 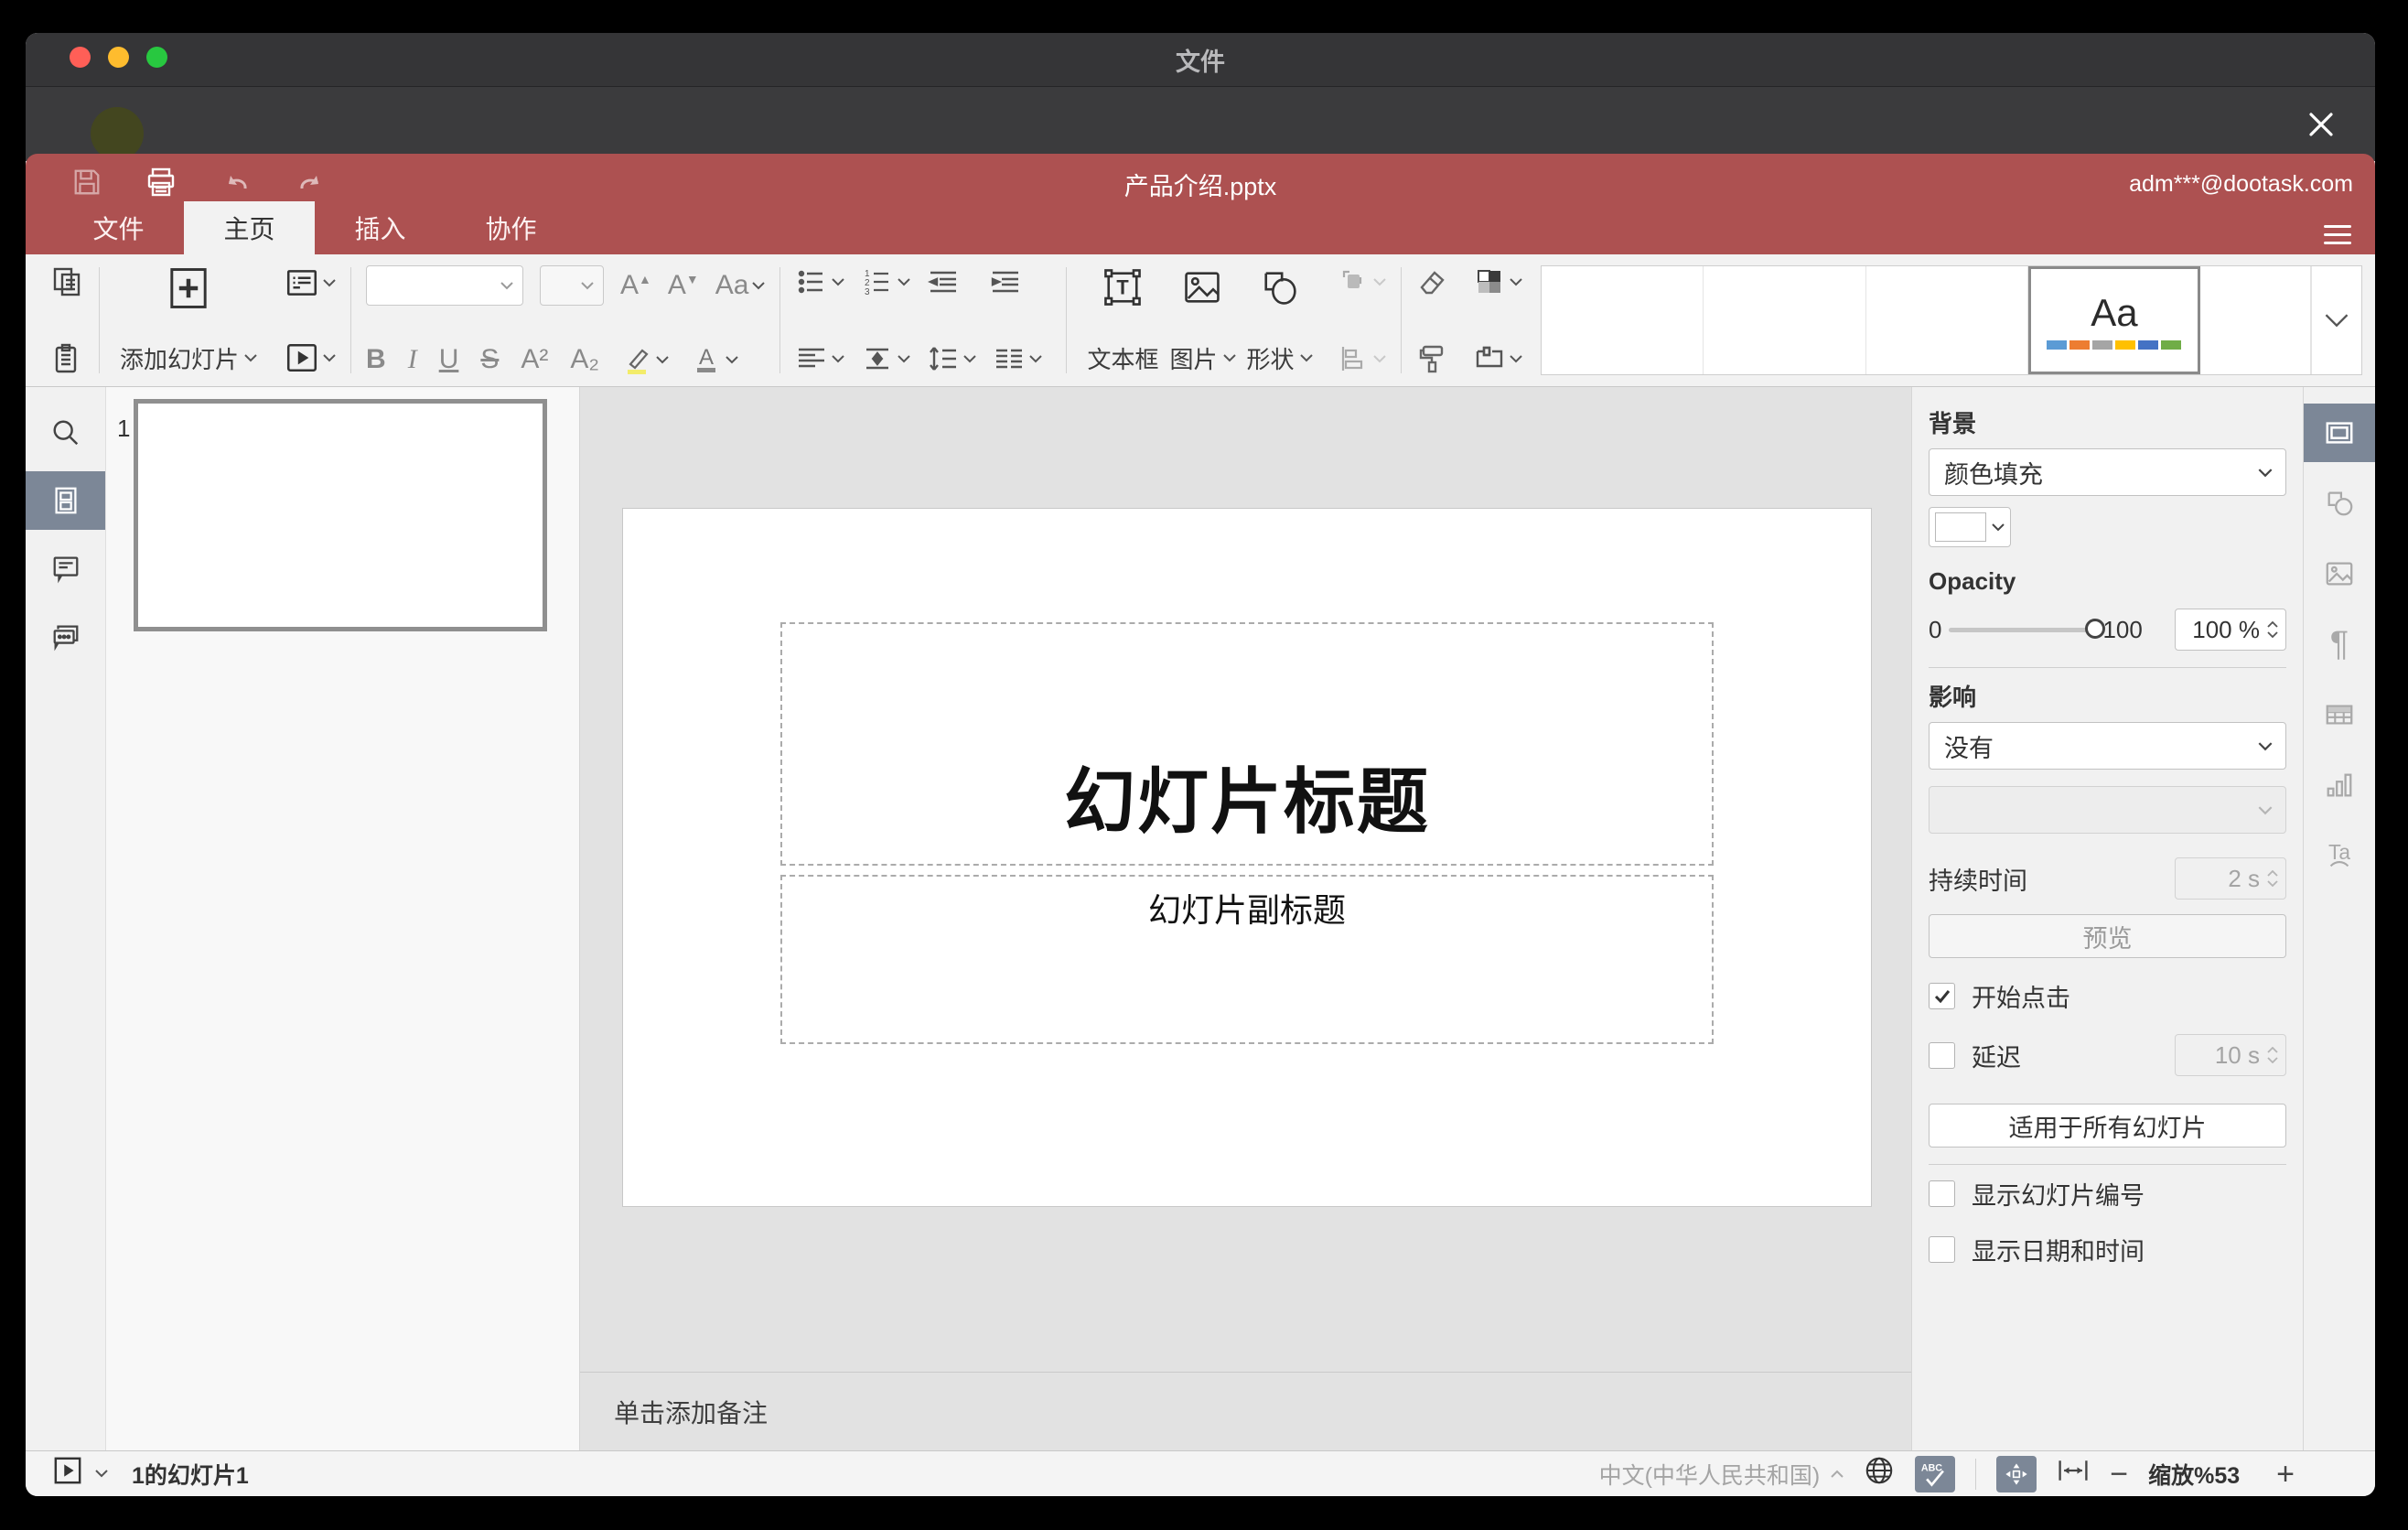 I want to click on zoom-in-button: +, so click(x=2285, y=1474).